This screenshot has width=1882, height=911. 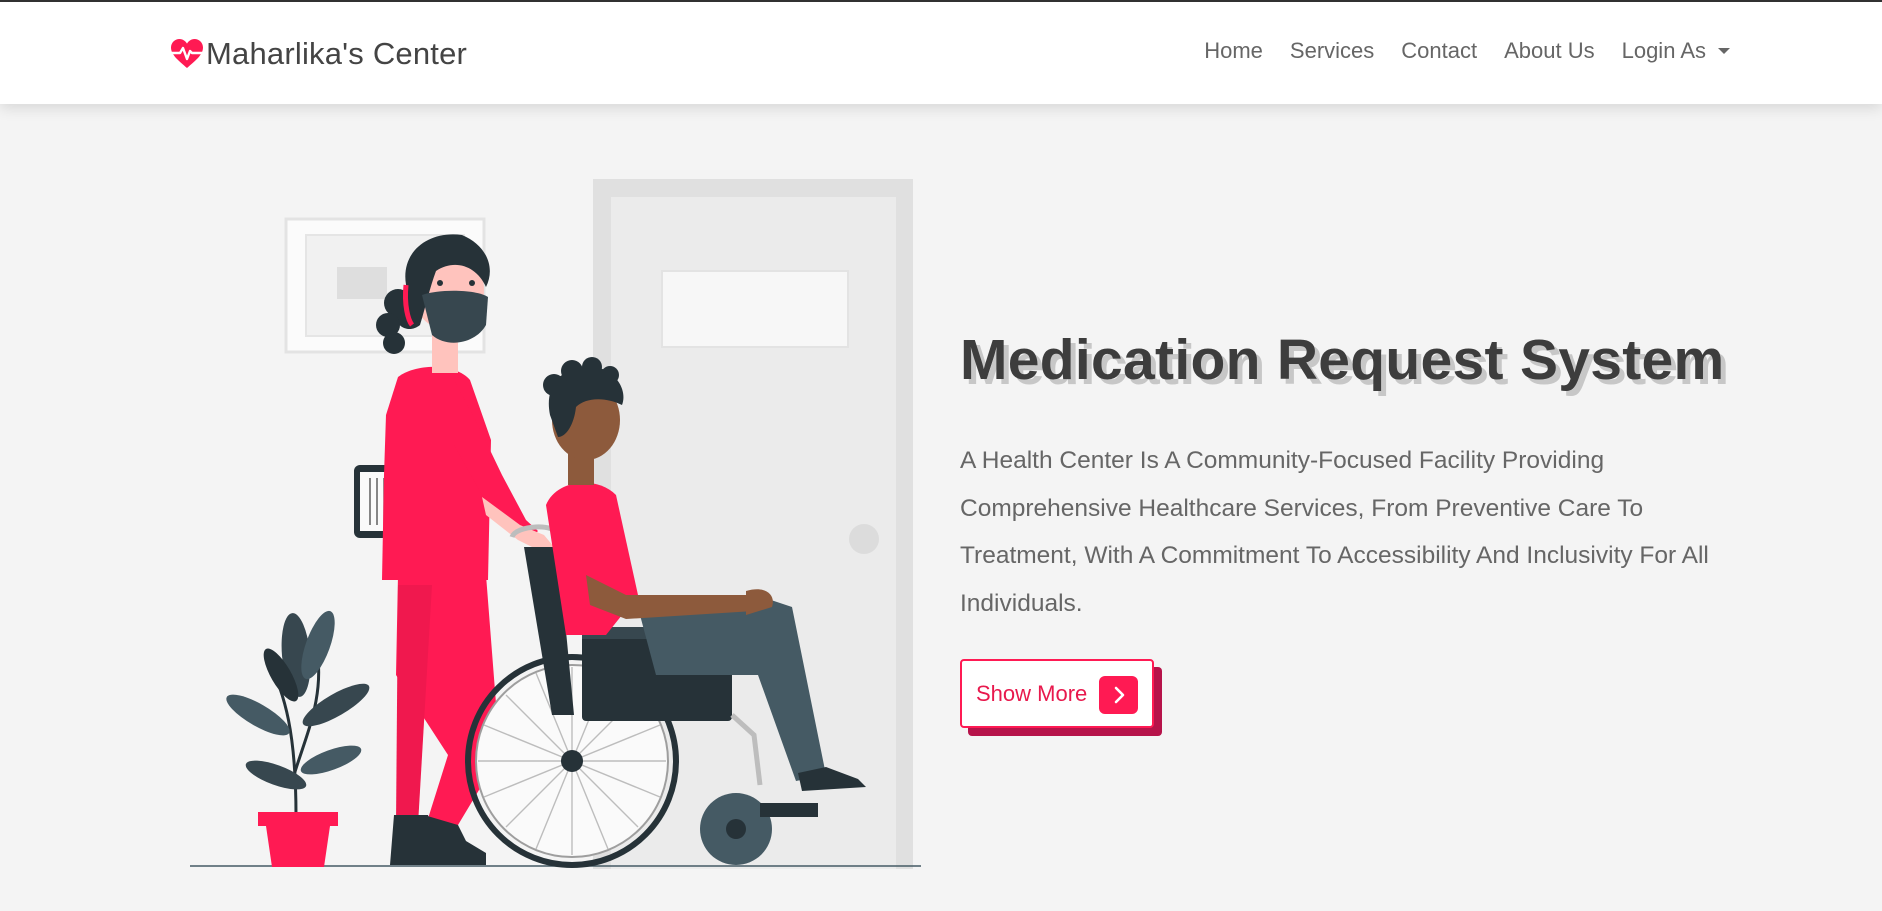 What do you see at coordinates (337, 53) in the screenshot?
I see `brand-name: Maharlika's Center` at bounding box center [337, 53].